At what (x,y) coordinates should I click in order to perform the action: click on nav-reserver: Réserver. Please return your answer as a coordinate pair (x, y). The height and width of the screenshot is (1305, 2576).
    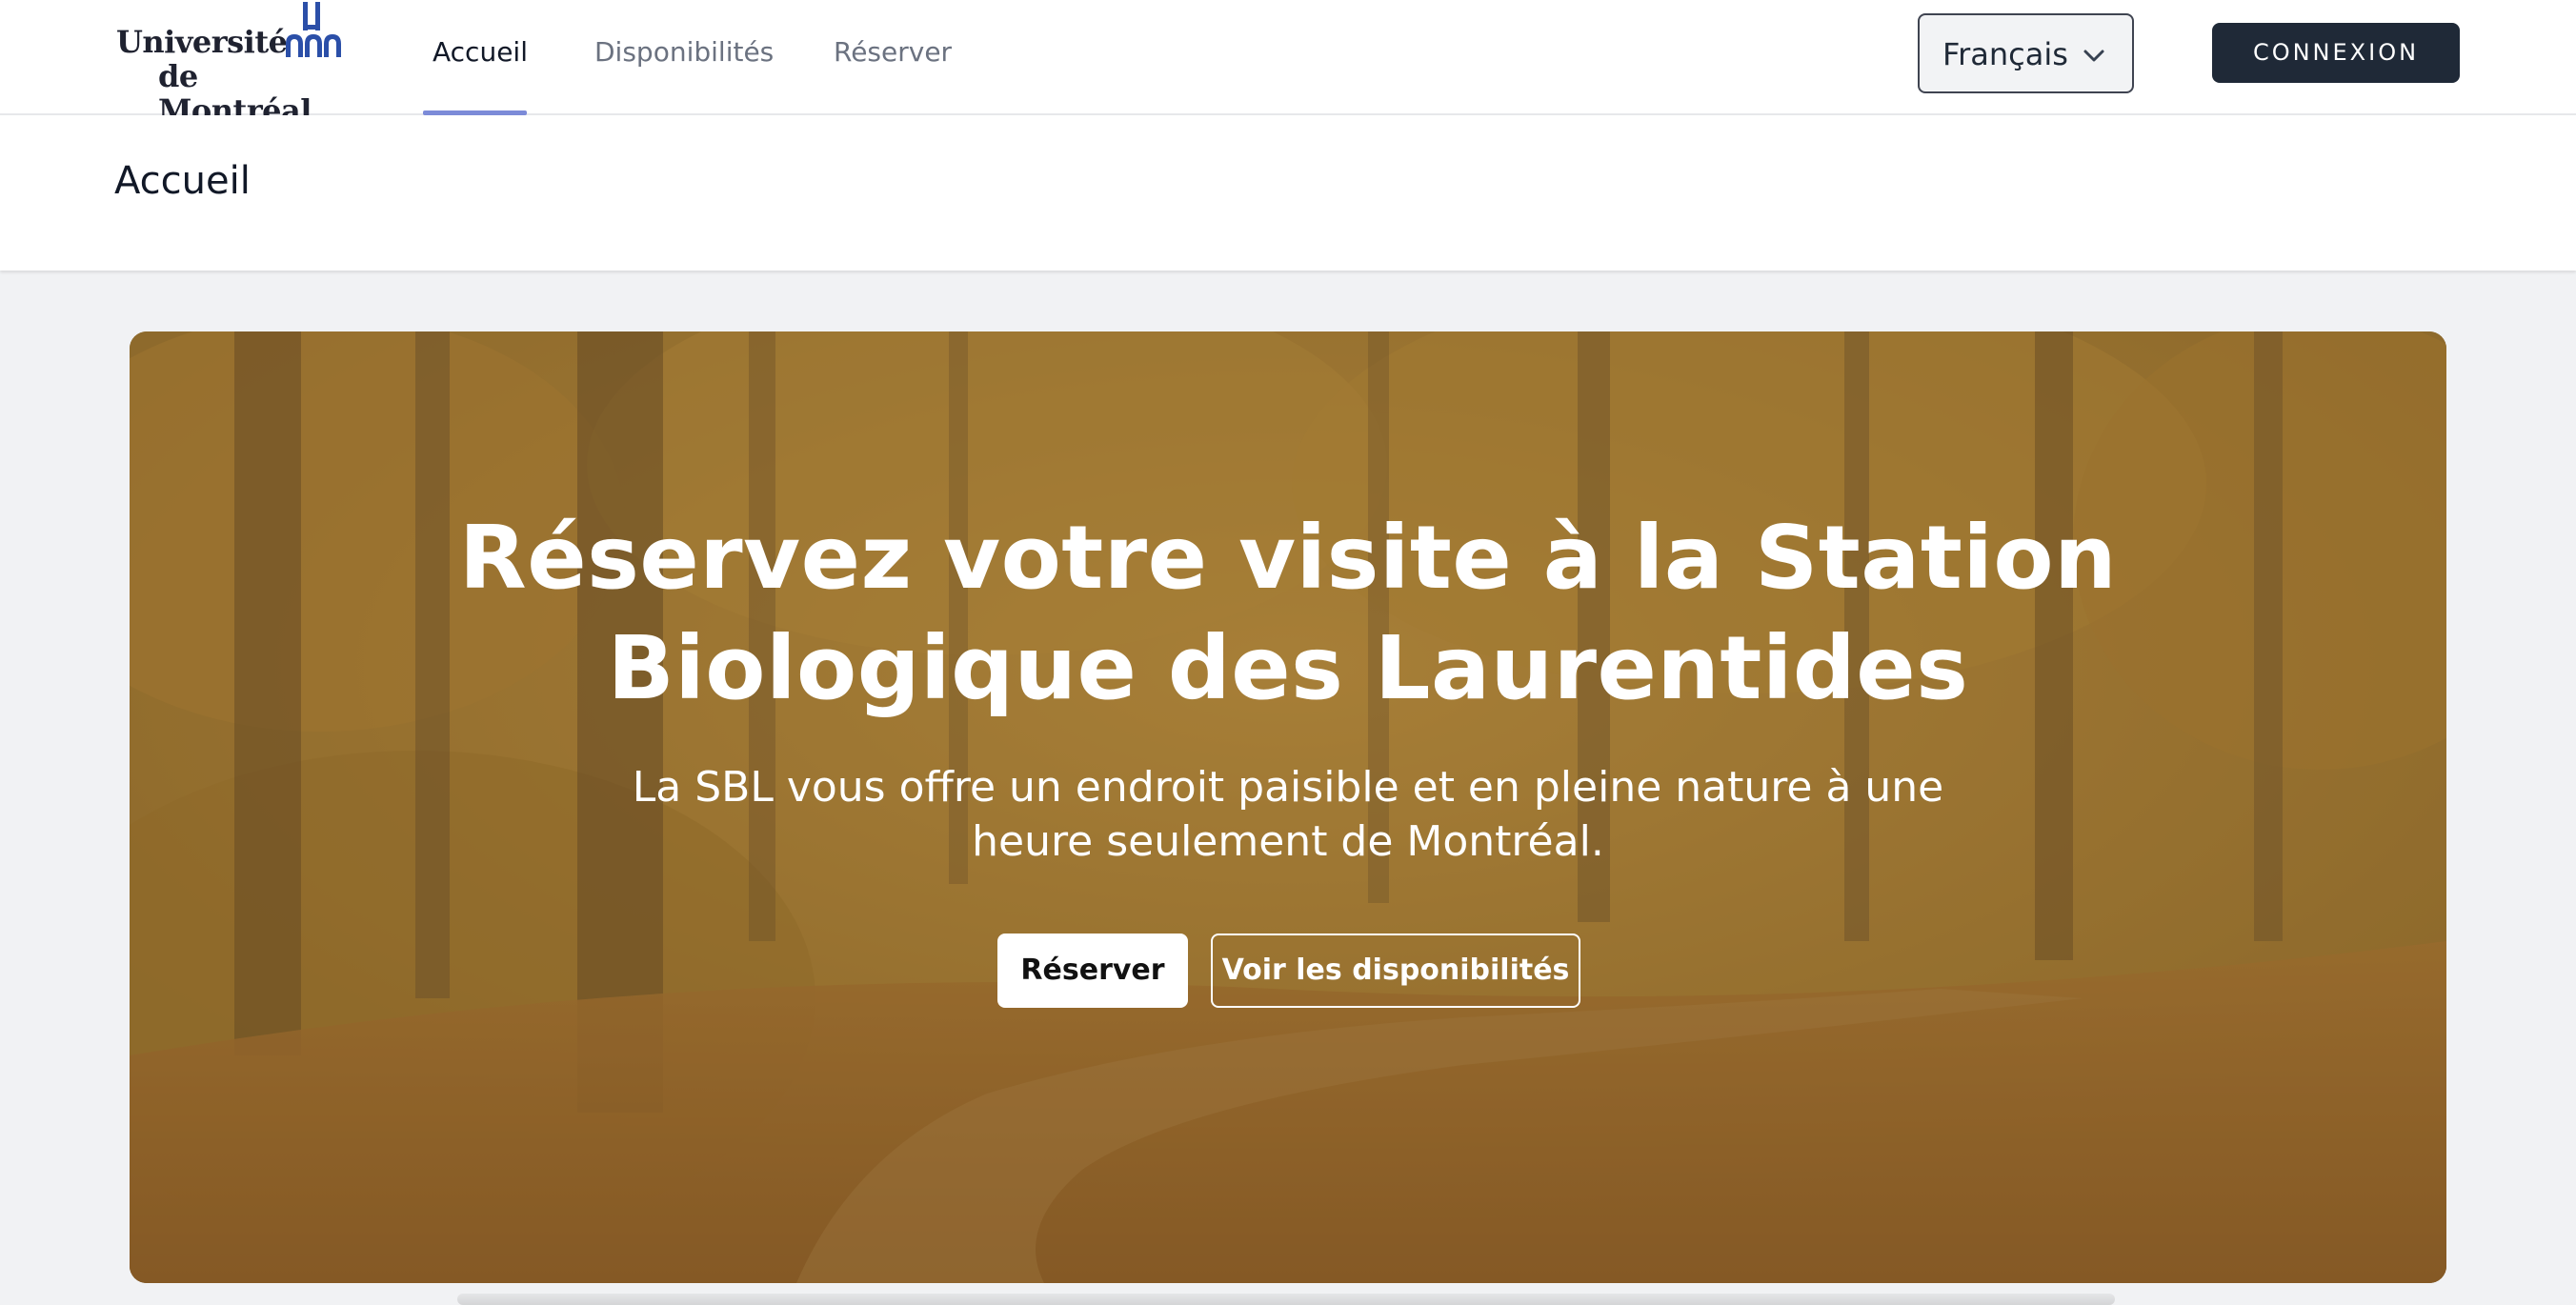
    Looking at the image, I should click on (893, 52).